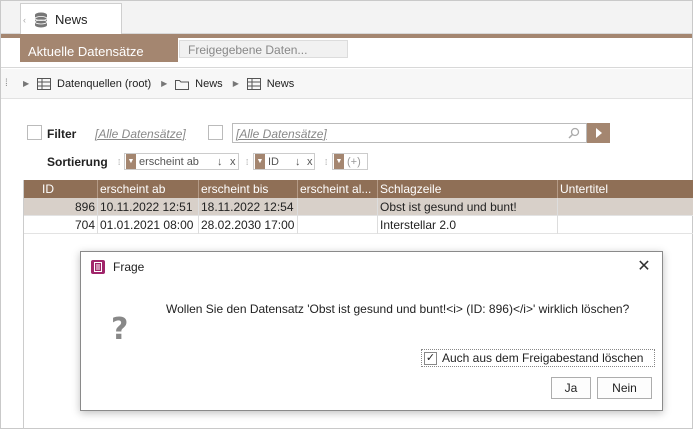 This screenshot has width=693, height=429. Describe the element at coordinates (430, 358) in the screenshot. I see `checkbox-checked-icon: ✓` at that location.